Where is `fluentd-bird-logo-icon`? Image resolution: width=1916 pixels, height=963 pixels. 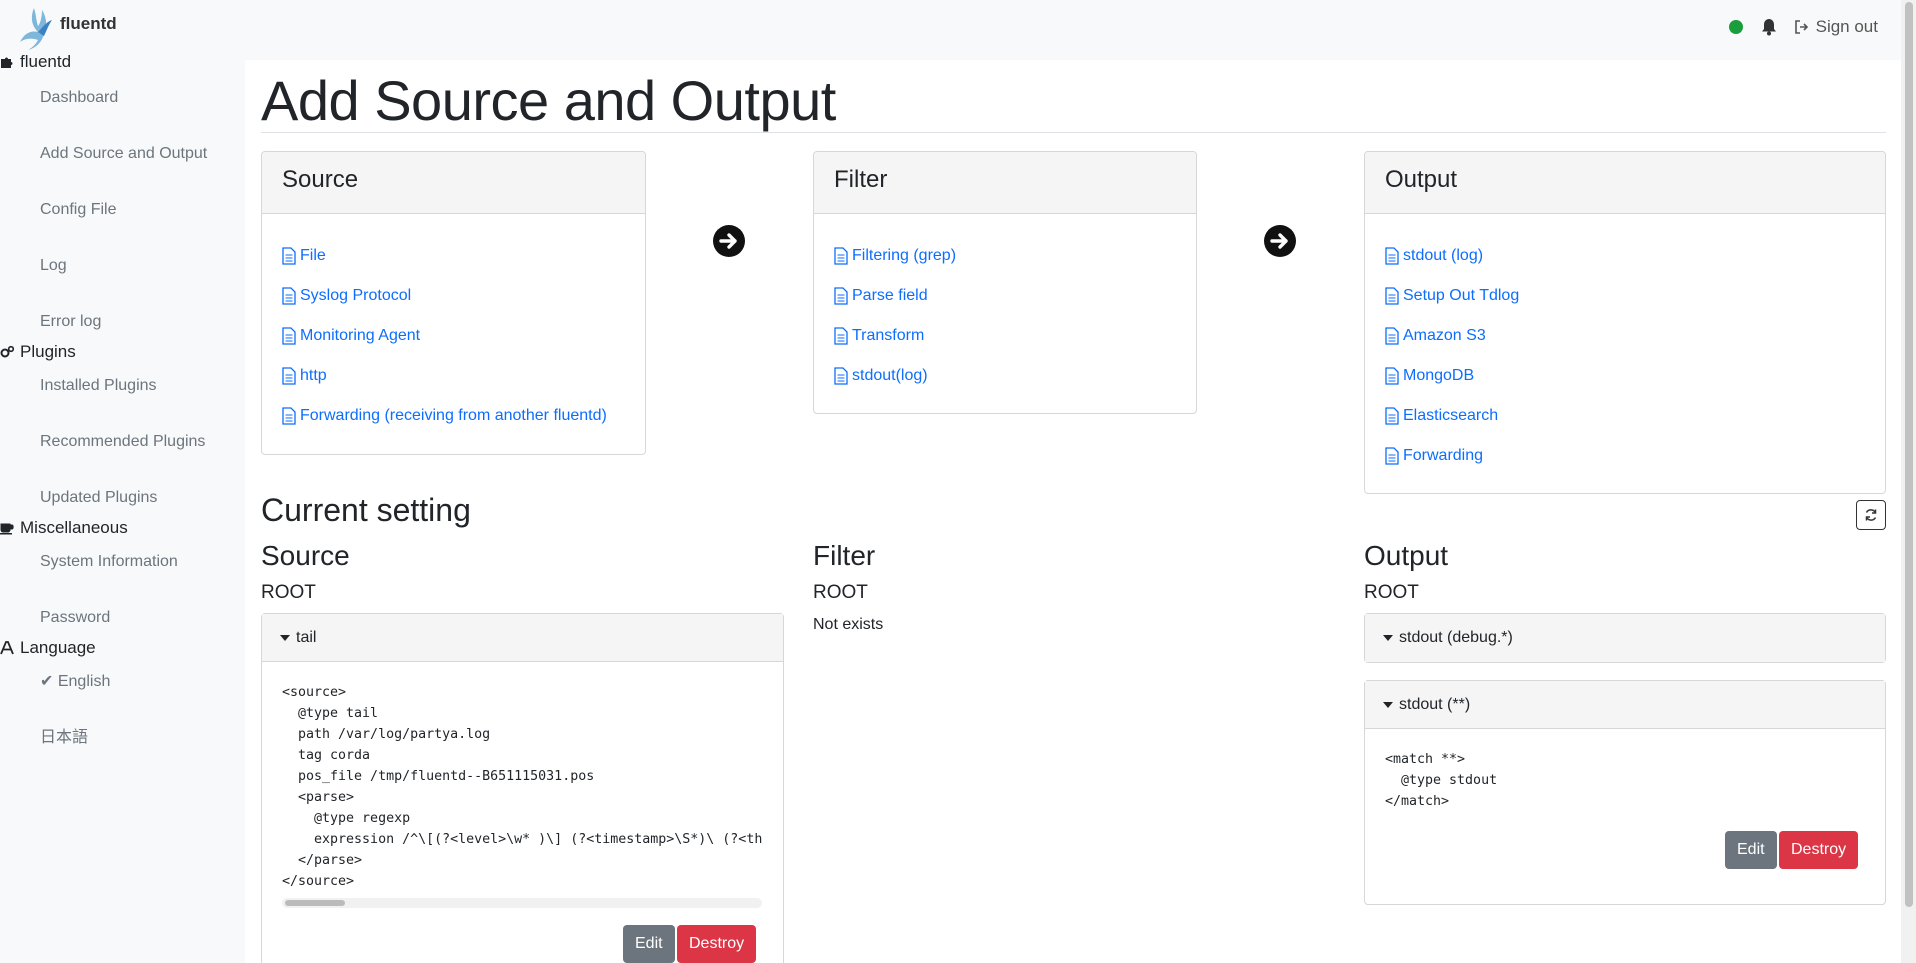 fluentd-bird-logo-icon is located at coordinates (36, 29).